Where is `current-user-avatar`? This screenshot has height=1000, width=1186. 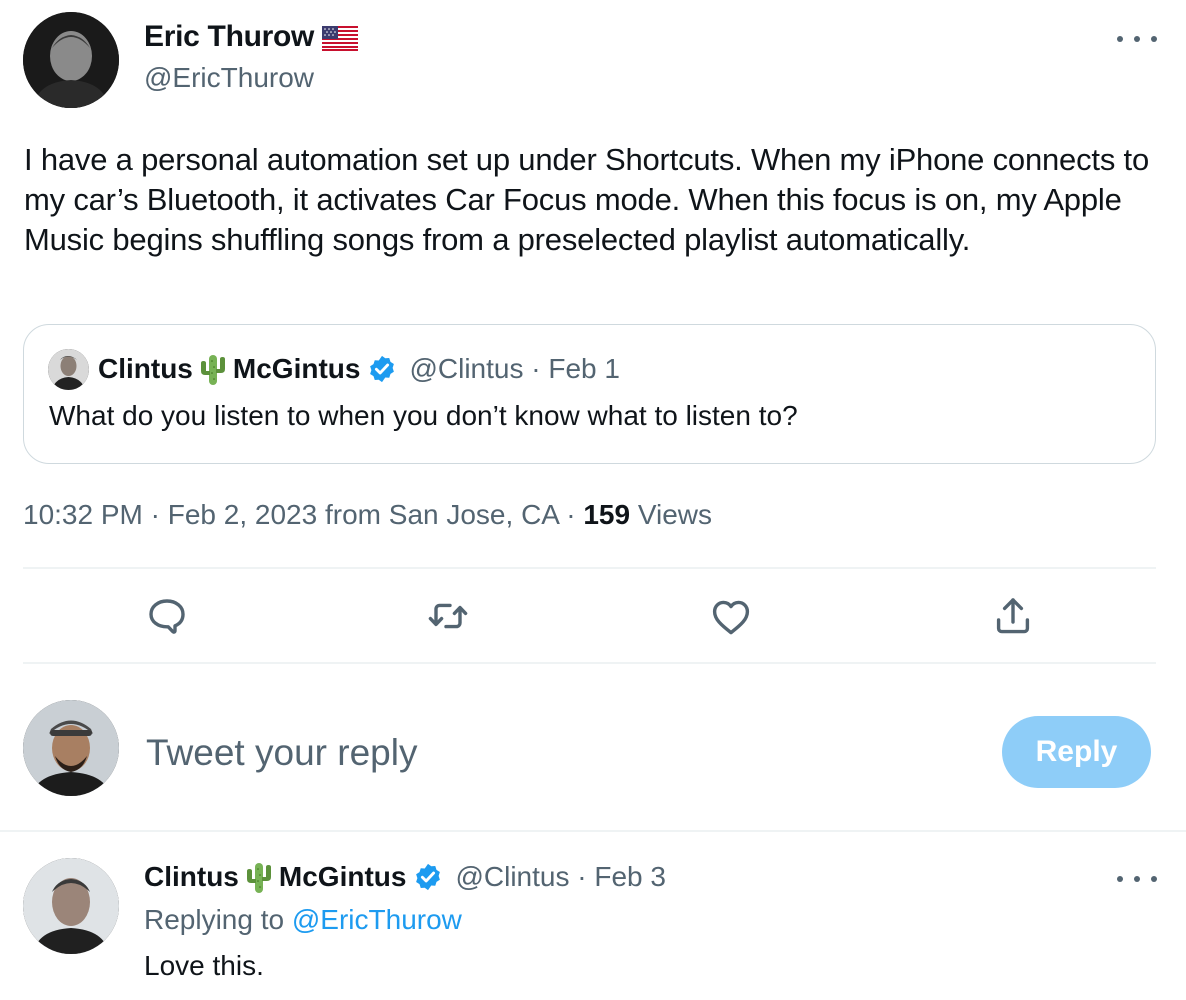 current-user-avatar is located at coordinates (71, 748).